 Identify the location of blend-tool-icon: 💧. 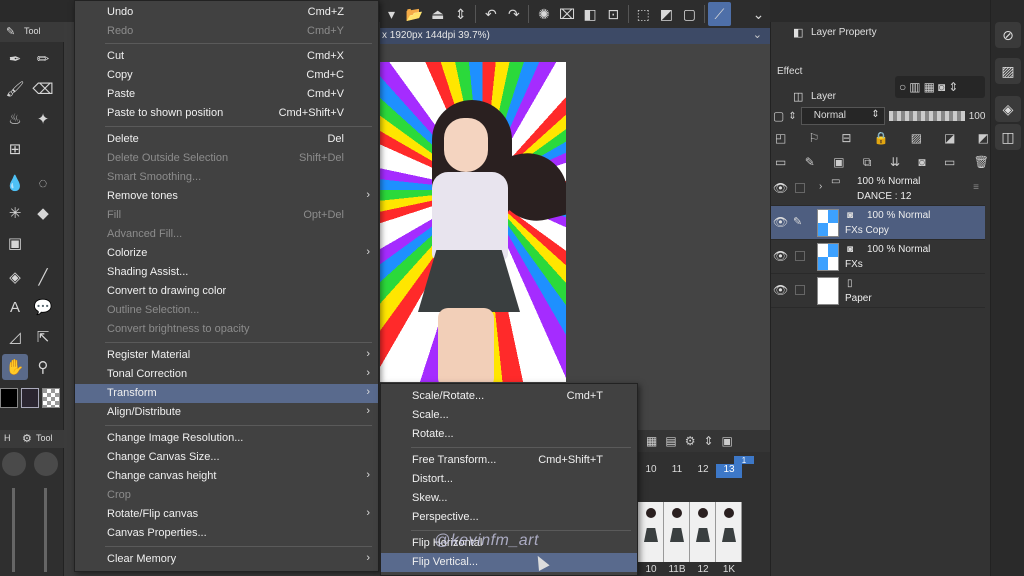
(15, 183).